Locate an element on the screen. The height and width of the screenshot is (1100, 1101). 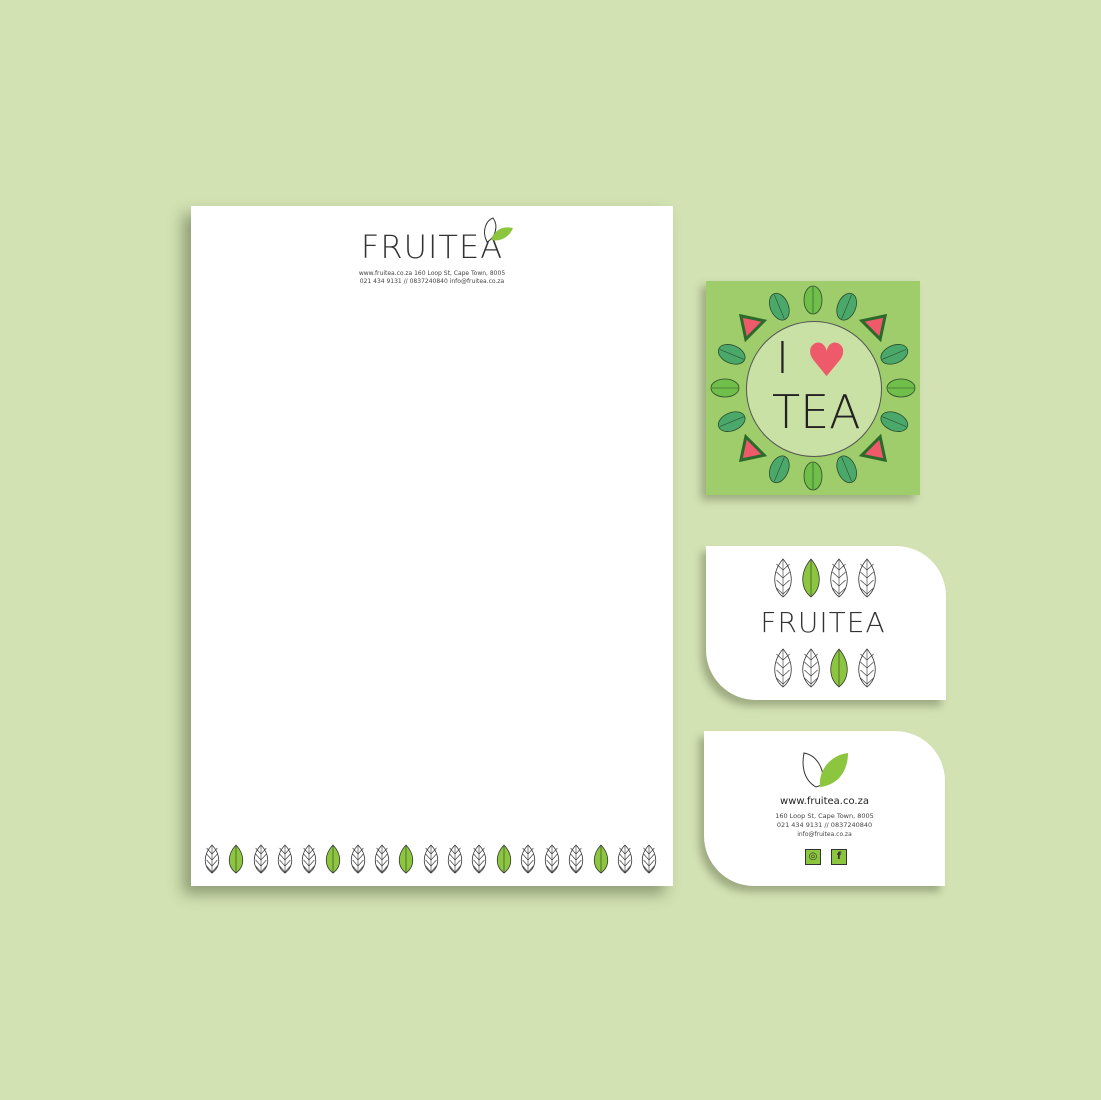
card-logo: FRUITEA is located at coordinates (823, 622).